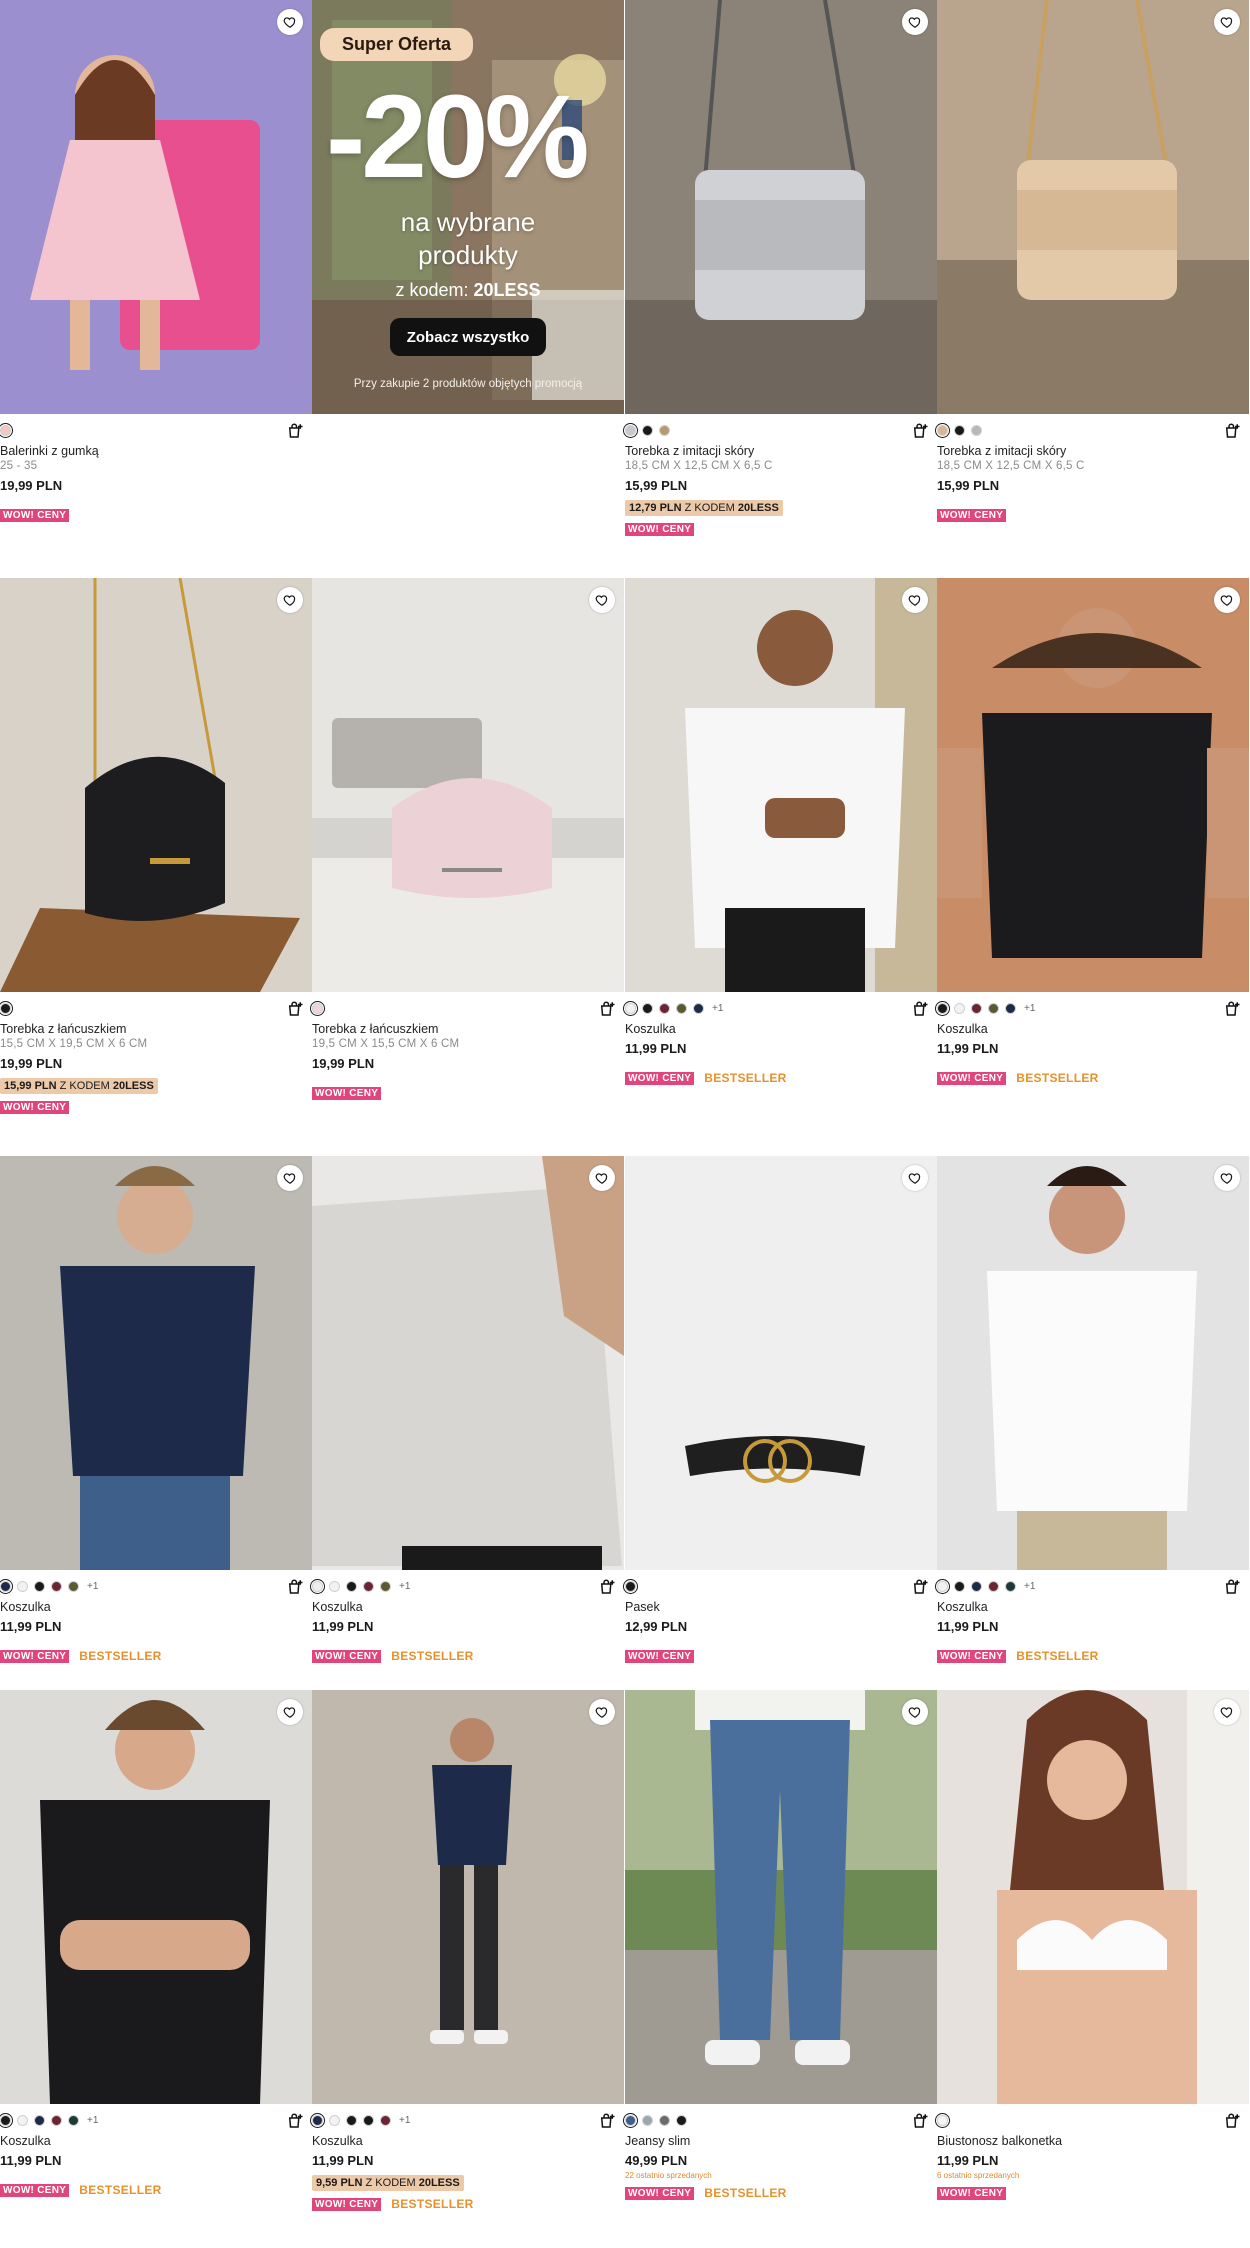 This screenshot has width=1250, height=2248. What do you see at coordinates (156, 451) in the screenshot?
I see `product-name: Balerinki z gumką` at bounding box center [156, 451].